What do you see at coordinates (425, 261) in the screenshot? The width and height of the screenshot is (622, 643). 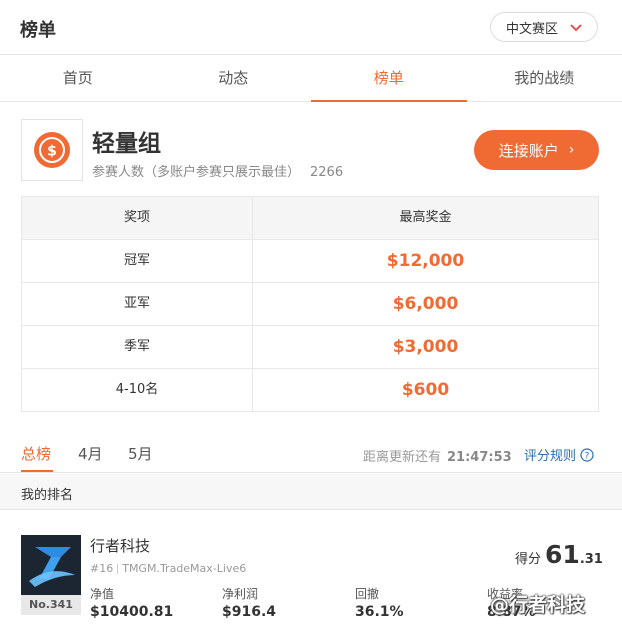 I see `prize-amount: $12,000` at bounding box center [425, 261].